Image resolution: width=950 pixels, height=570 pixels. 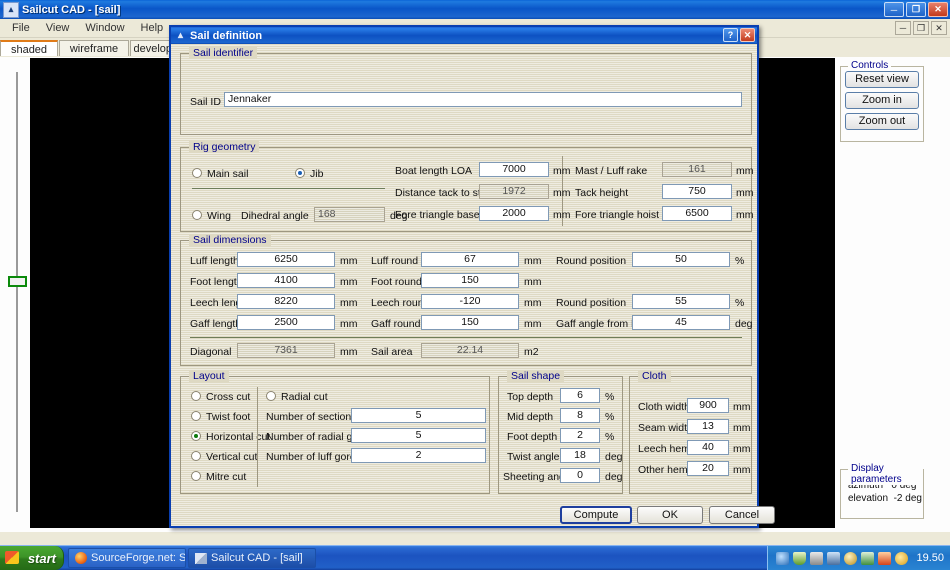 I want to click on twist-angle-unit: deg, so click(x=614, y=457).